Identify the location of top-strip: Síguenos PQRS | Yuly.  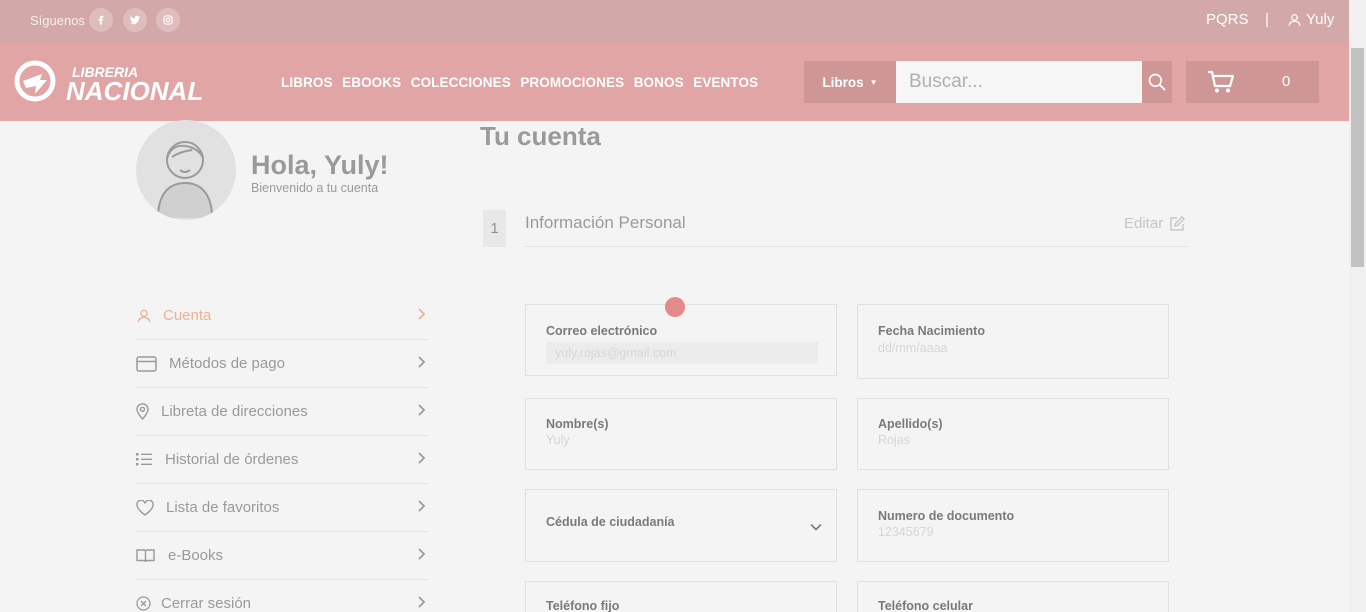
(674, 21).